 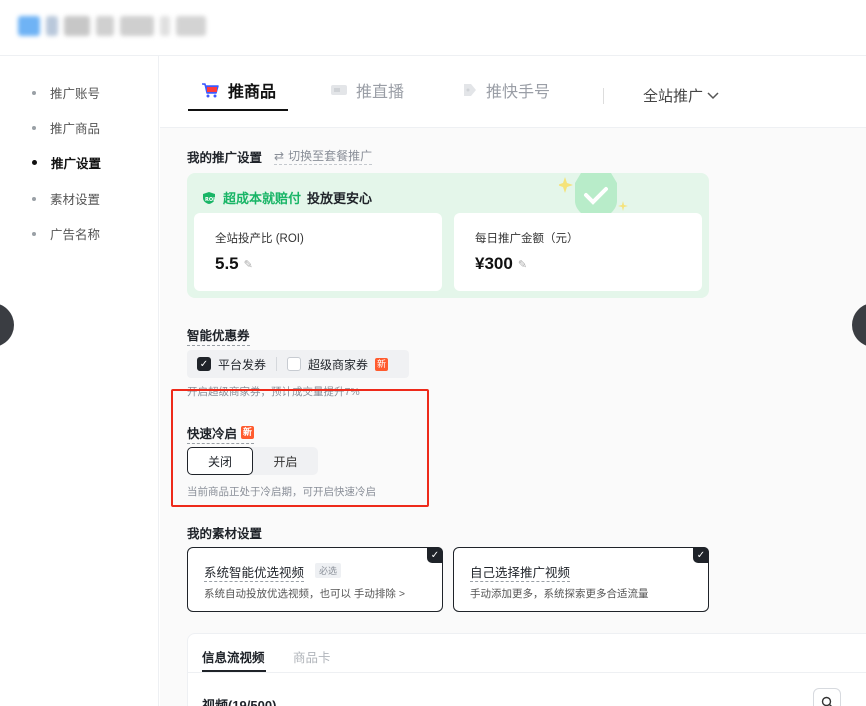 I want to click on tab-product-card: 商品卡, so click(x=312, y=656).